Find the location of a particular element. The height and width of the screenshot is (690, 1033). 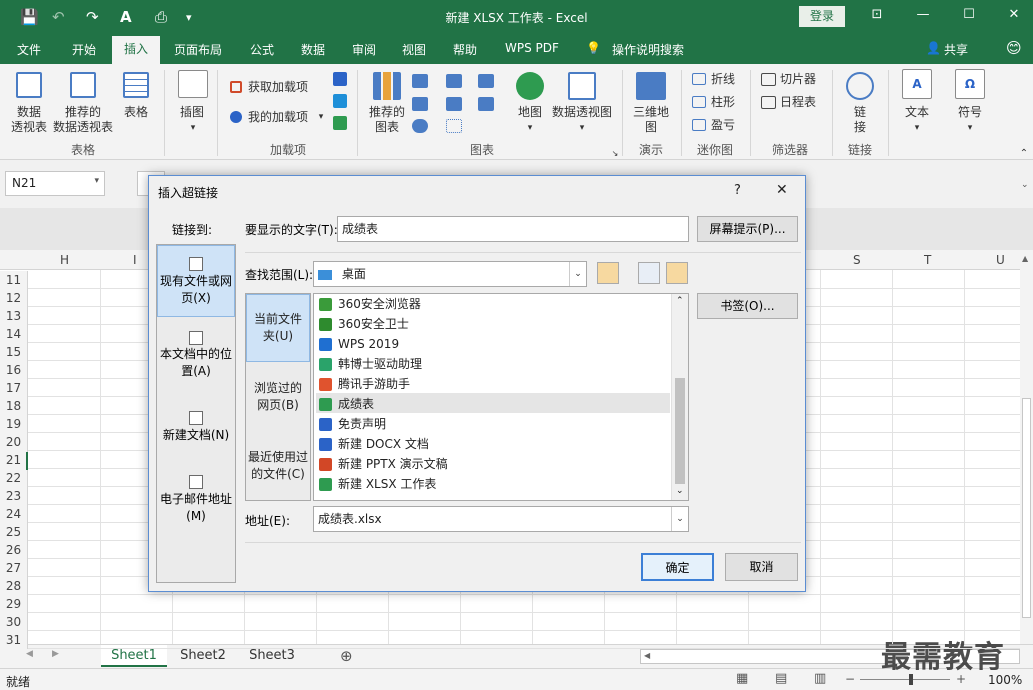

symbol-button: 符号 is located at coordinates (970, 112).